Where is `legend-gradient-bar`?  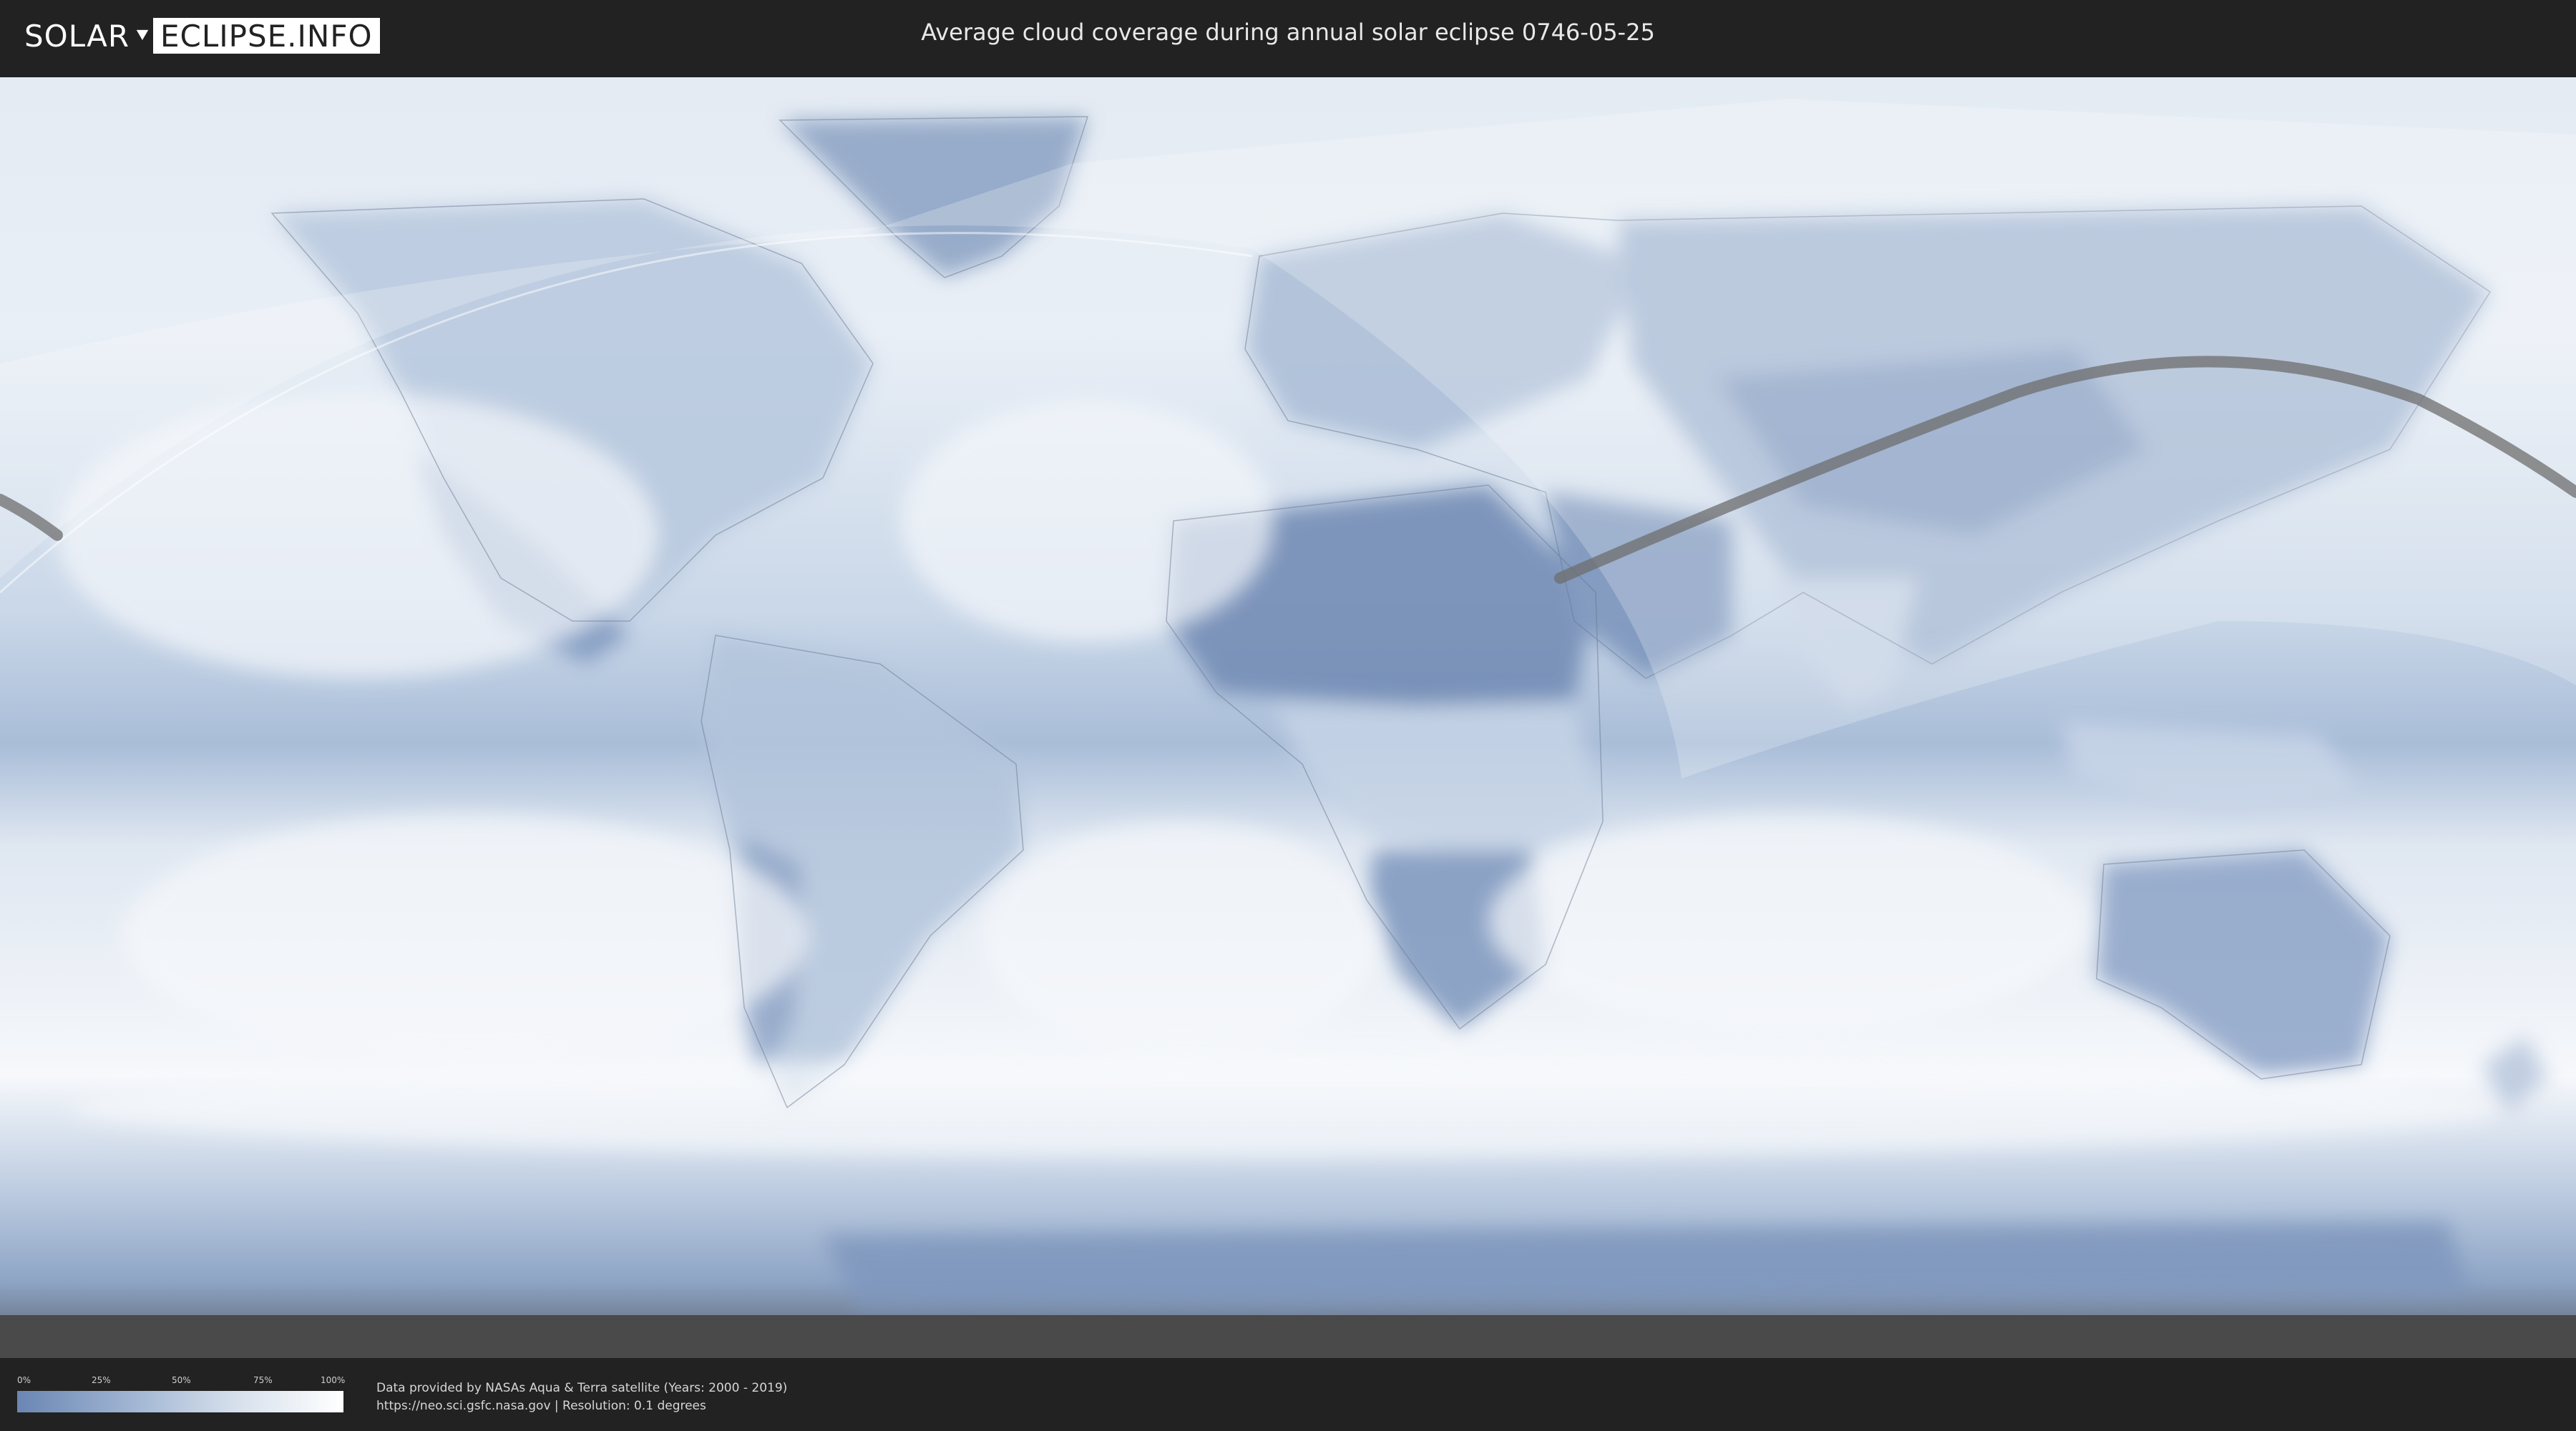
legend-gradient-bar is located at coordinates (180, 1402).